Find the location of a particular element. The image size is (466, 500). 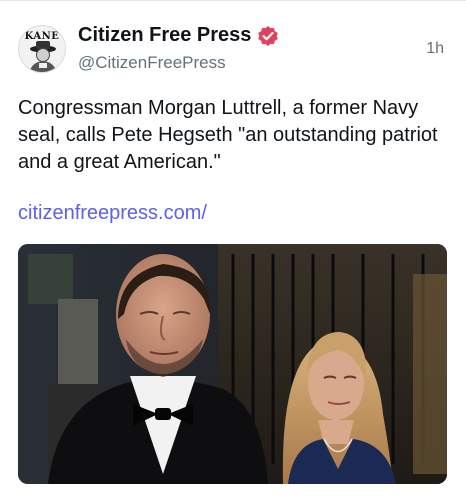

author-row: Citizen Free Press is located at coordinates (178, 35).